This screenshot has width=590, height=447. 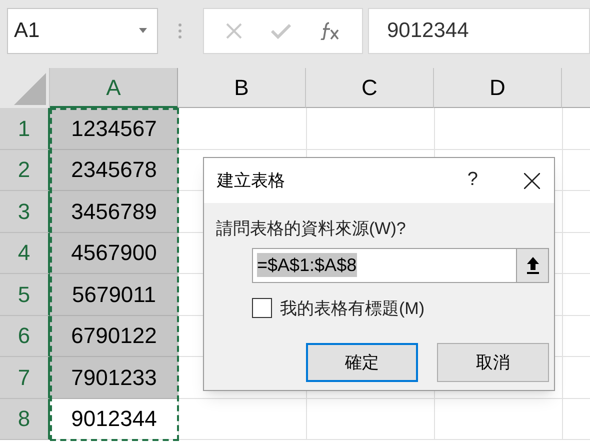 What do you see at coordinates (362, 362) in the screenshot?
I see `dialog-button: 確定` at bounding box center [362, 362].